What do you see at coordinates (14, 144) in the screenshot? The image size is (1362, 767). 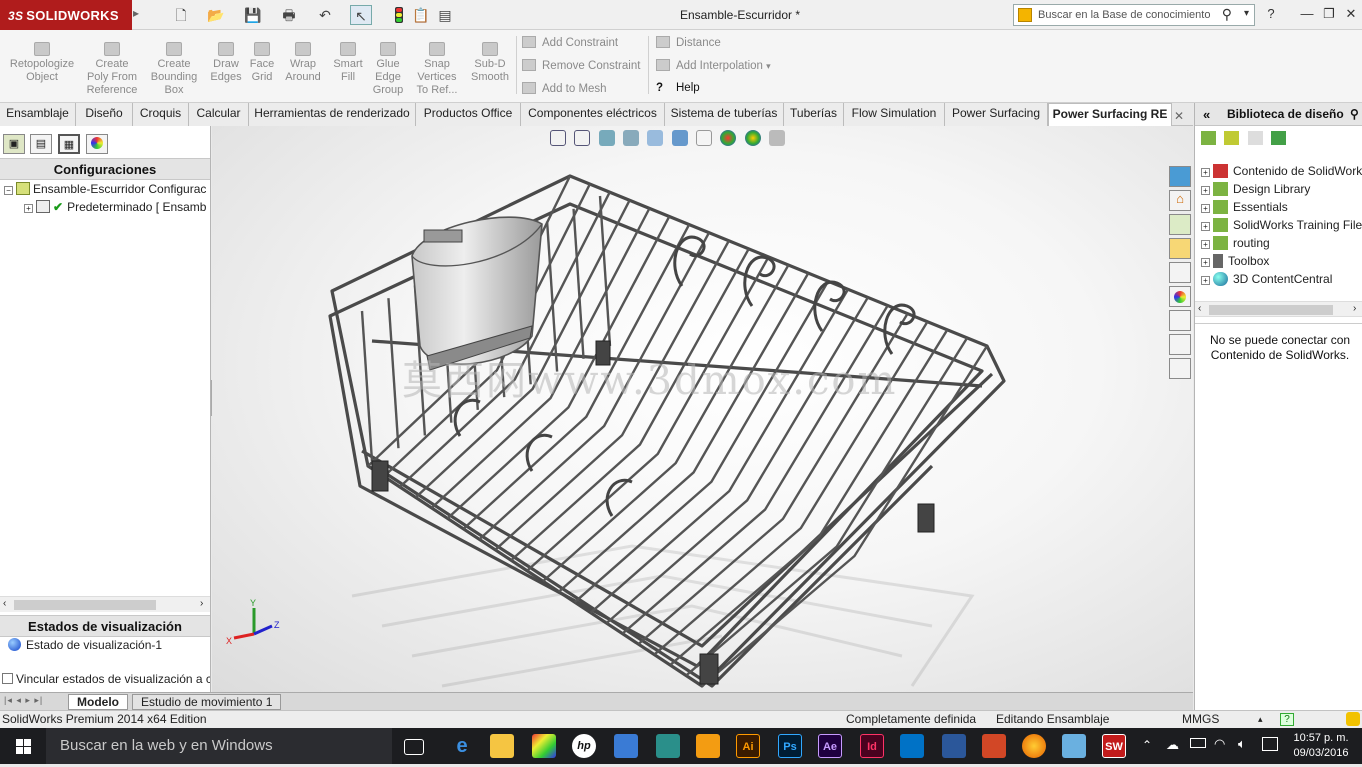 I see `feature-manager-tab-icon: ▣` at bounding box center [14, 144].